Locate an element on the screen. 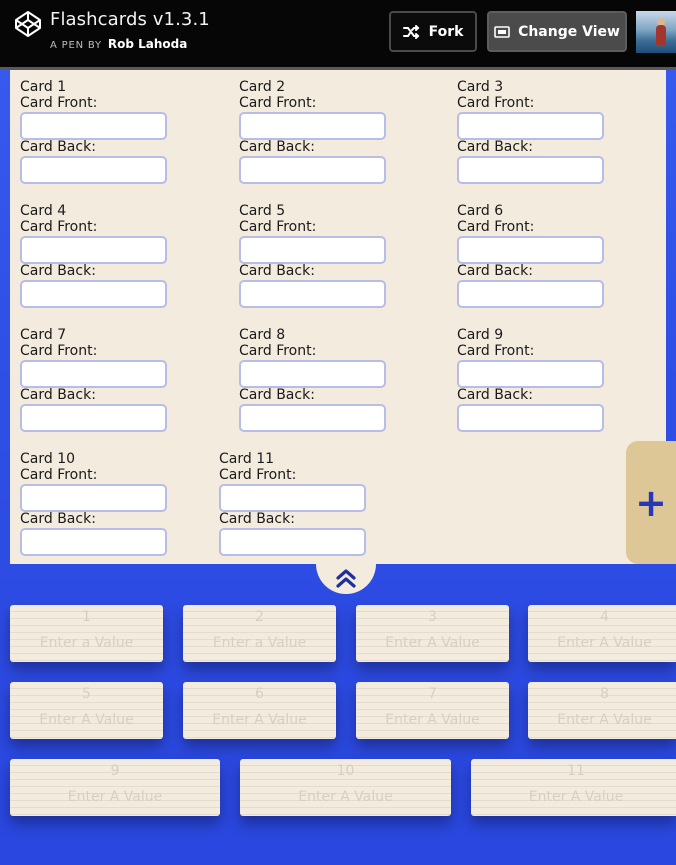 This screenshot has width=676, height=865. byline-prefix: A PEN BY is located at coordinates (76, 45).